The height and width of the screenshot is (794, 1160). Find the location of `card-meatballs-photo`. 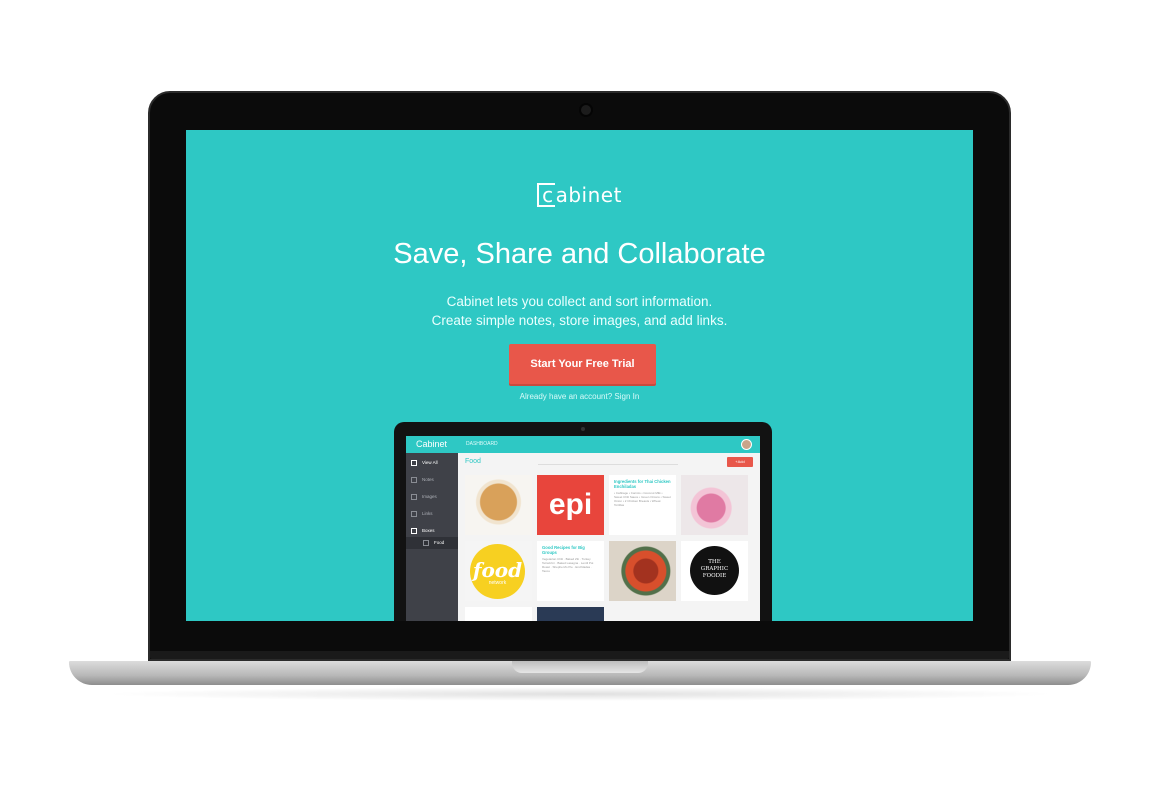

card-meatballs-photo is located at coordinates (642, 571).